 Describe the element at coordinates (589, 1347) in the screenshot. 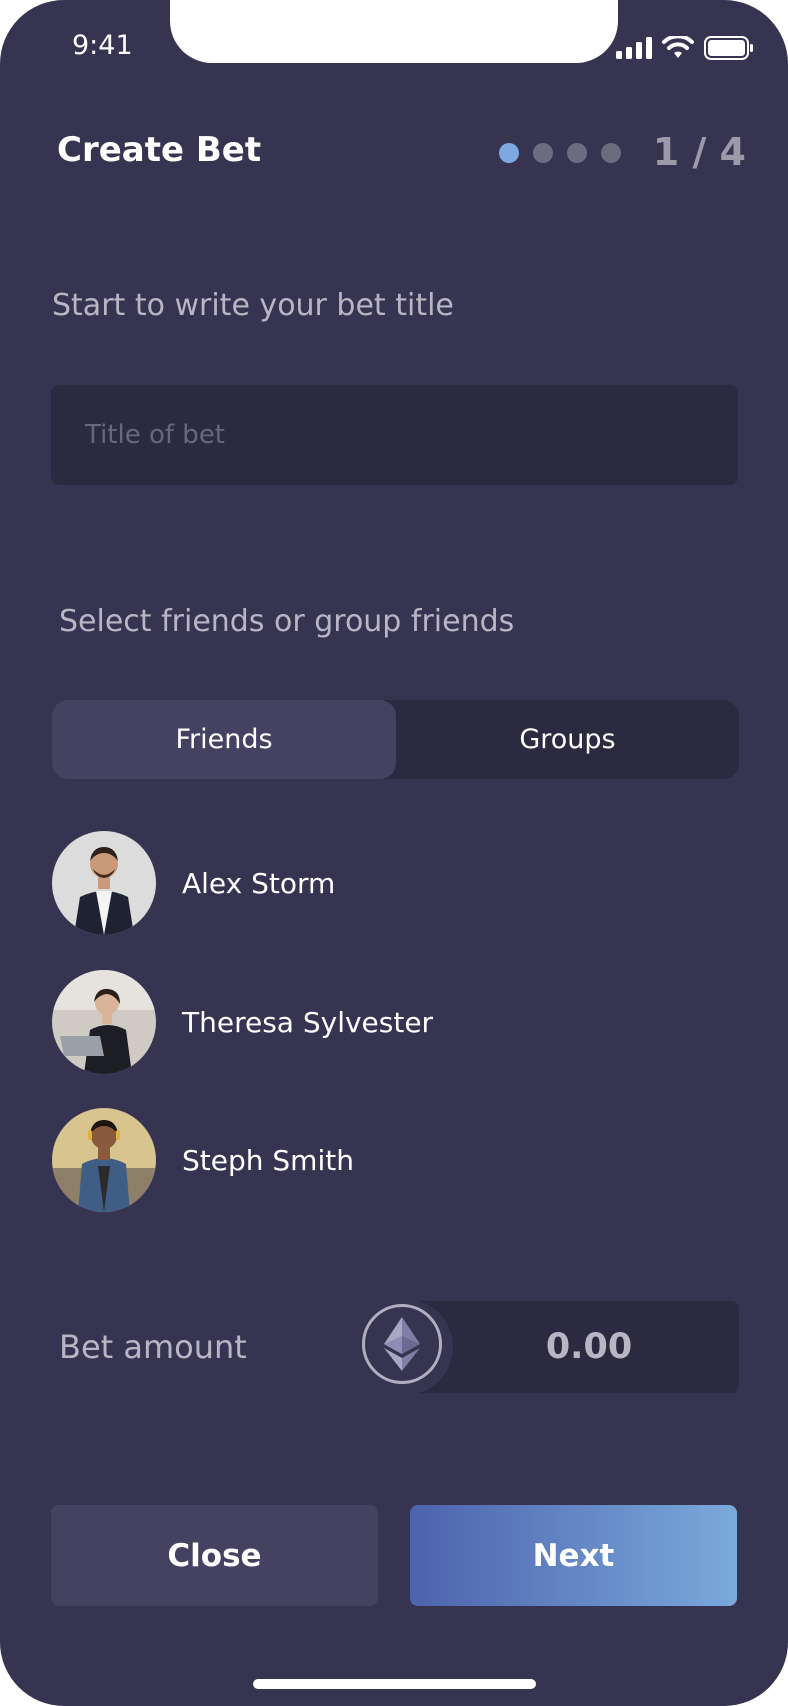

I see `bet-amount-input: 0.00` at that location.